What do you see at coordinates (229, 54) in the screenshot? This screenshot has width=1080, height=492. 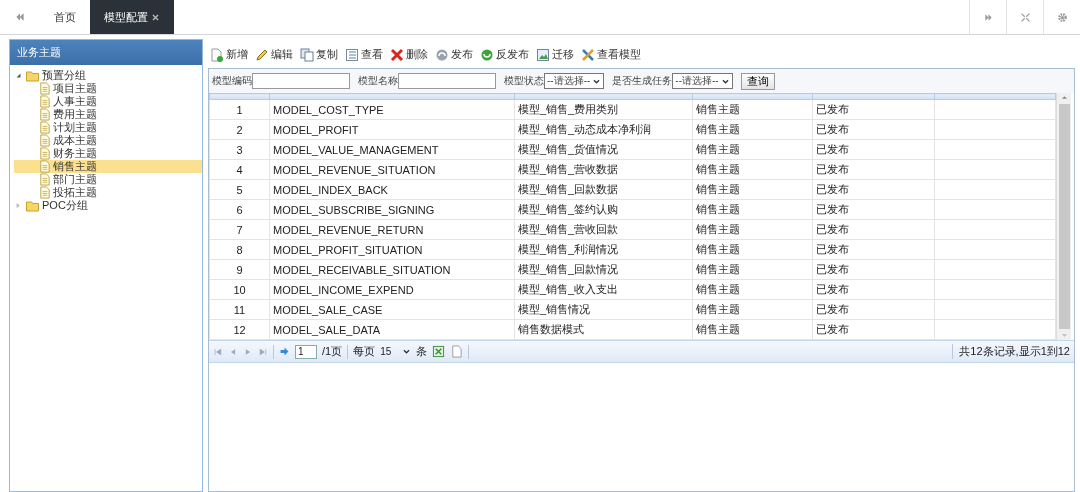 I see `toolbar-button: 新增` at bounding box center [229, 54].